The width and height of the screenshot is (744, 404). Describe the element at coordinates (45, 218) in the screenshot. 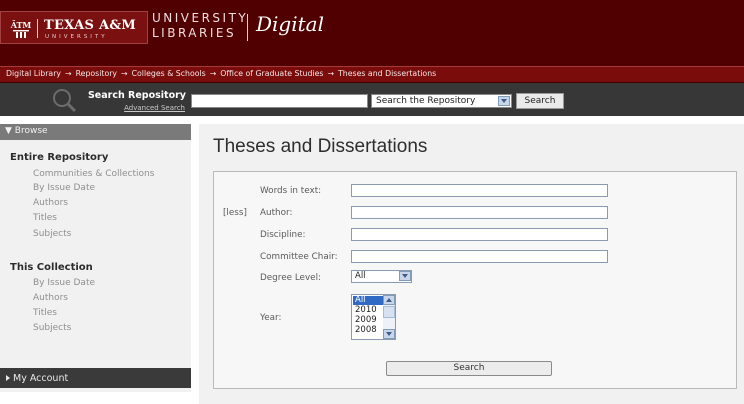

I see `sidebar-link-titles: Titles` at that location.